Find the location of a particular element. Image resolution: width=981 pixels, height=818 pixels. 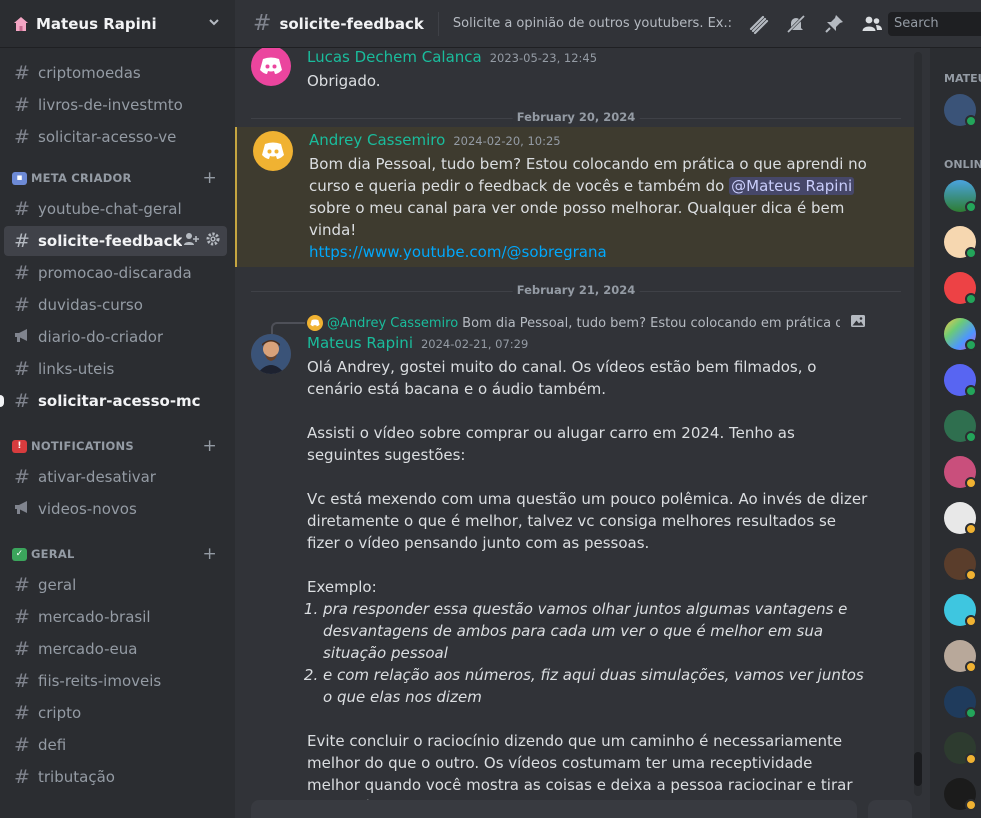

channel-livros-de-investmto: # livros-de-investmto is located at coordinates (115, 105).